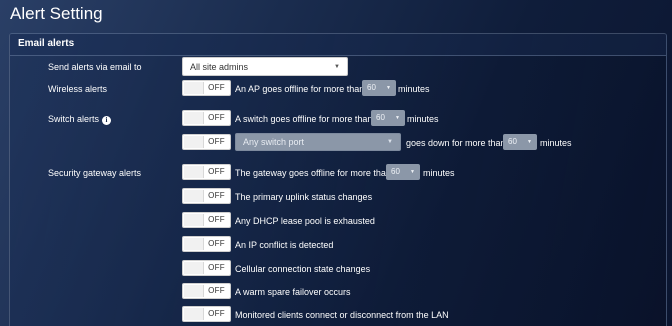  Describe the element at coordinates (219, 67) in the screenshot. I see `send-alerts-value: All site admins` at that location.